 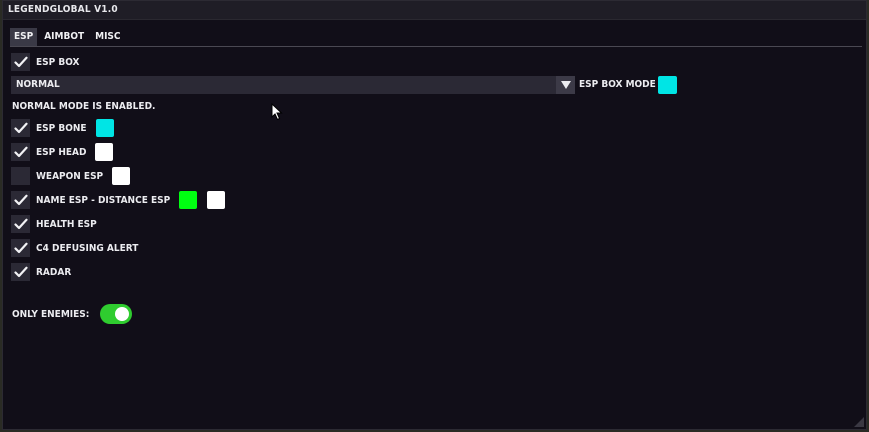 I want to click on esp-box-checkbox, so click(x=20, y=62).